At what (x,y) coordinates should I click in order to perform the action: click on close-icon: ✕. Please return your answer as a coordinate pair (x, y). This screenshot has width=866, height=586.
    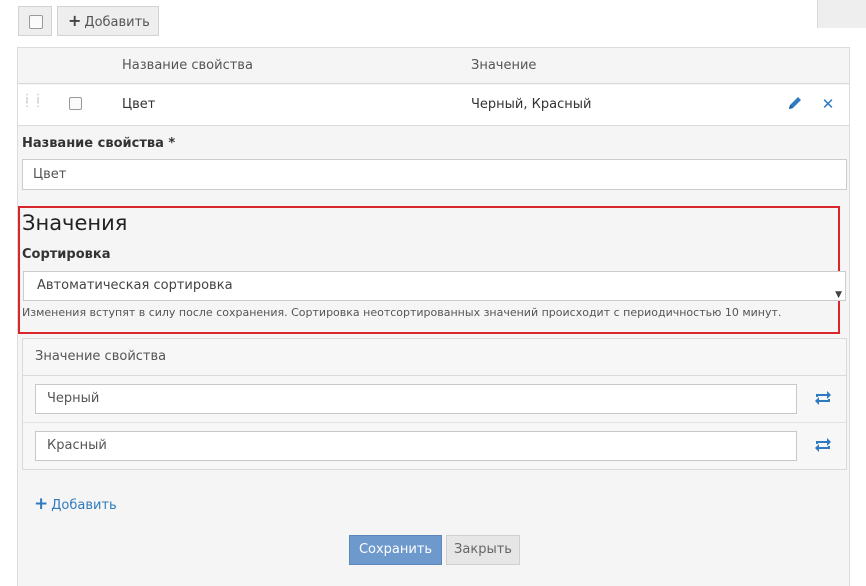
    Looking at the image, I should click on (828, 104).